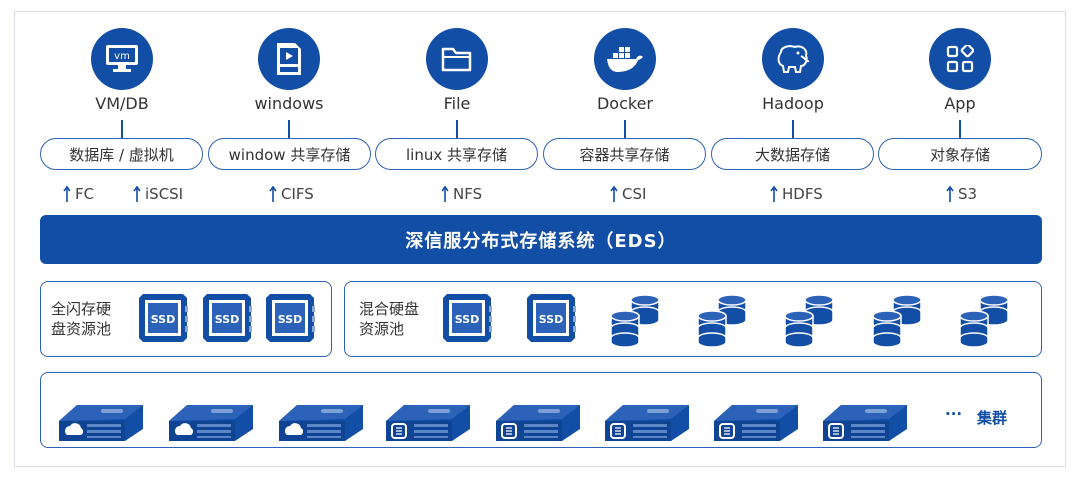  Describe the element at coordinates (793, 103) in the screenshot. I see `app-label: Hadoop` at that location.